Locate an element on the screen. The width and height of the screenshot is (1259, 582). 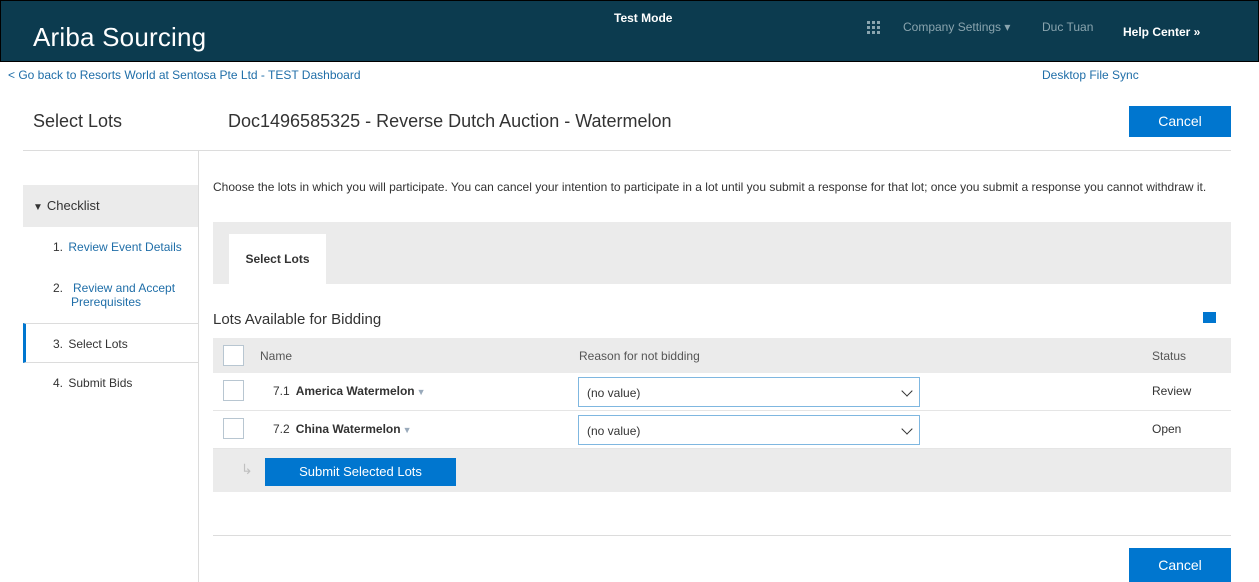
checklist-label: Checklist is located at coordinates (73, 205).